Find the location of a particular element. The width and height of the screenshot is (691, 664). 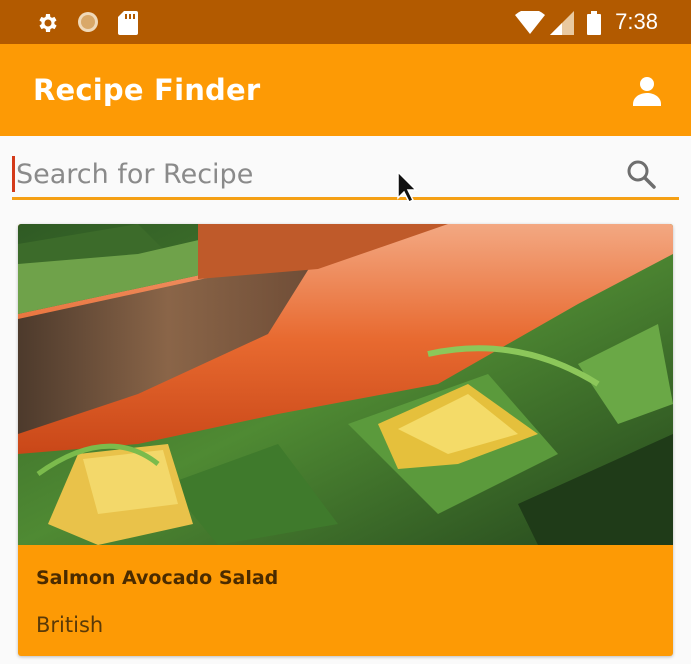

mouse-pointer-icon is located at coordinates (407, 187).